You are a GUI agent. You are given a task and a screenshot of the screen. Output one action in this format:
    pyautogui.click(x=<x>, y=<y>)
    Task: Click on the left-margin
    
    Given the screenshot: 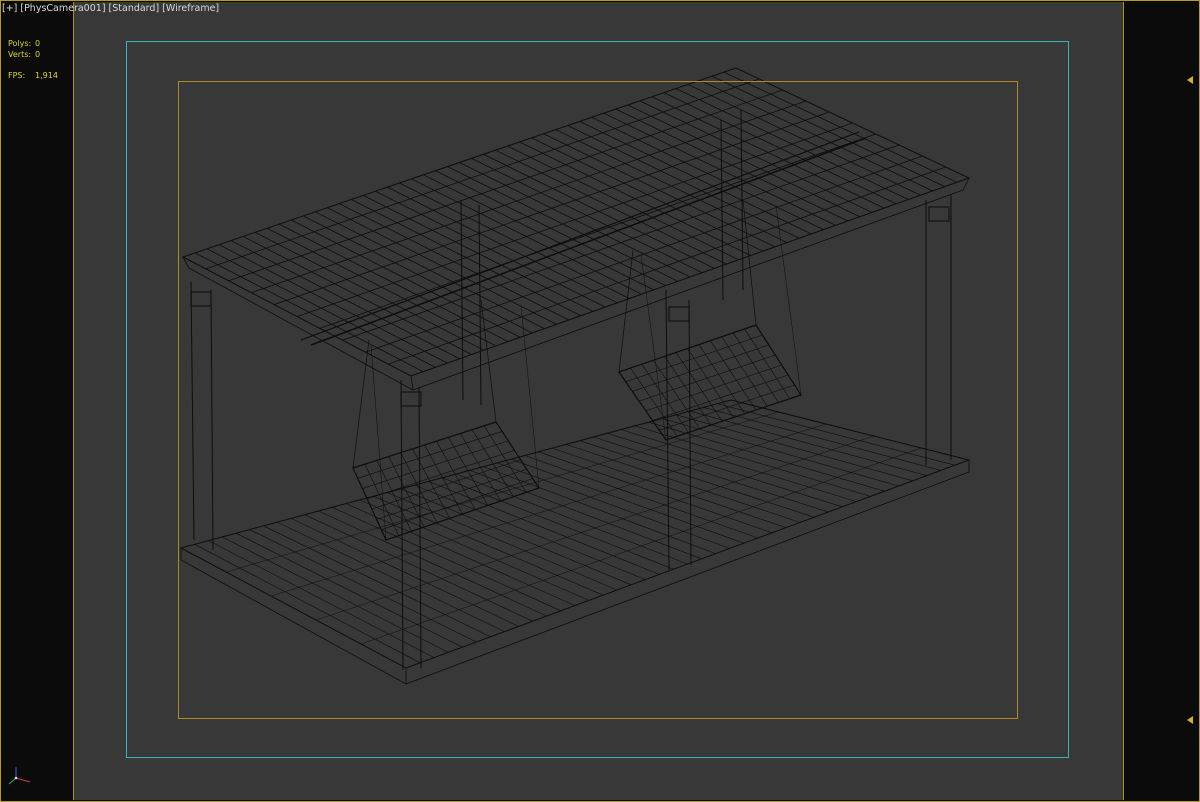 What is the action you would take?
    pyautogui.click(x=37, y=409)
    